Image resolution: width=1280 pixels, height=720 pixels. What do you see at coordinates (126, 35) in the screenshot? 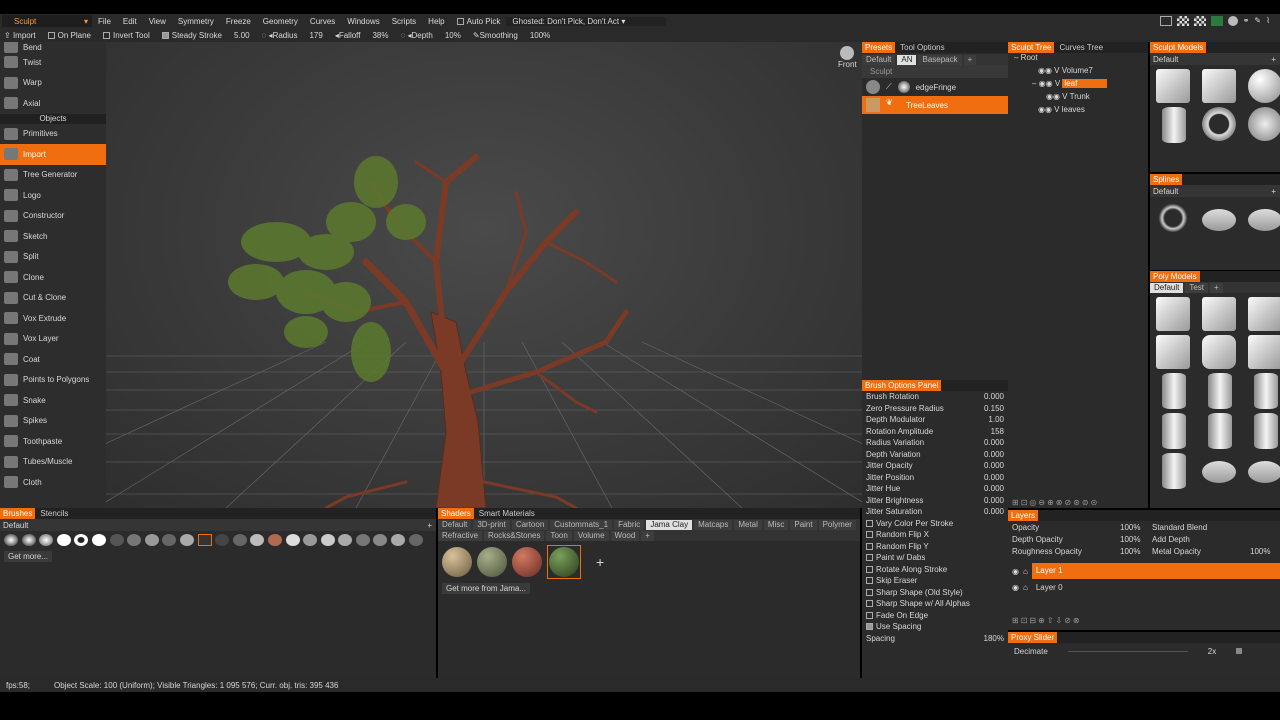
I see `invert-tool-toggle: Invert Tool` at bounding box center [126, 35].